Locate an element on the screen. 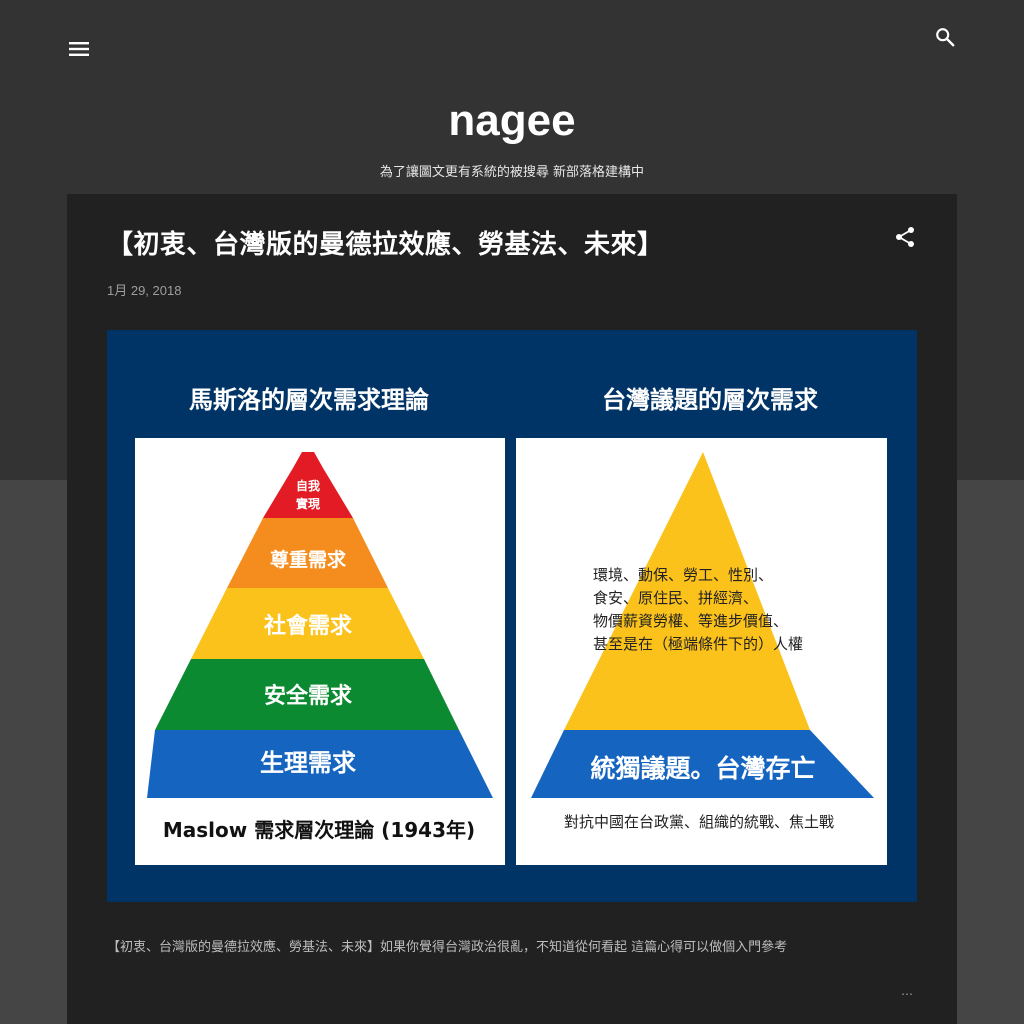 The height and width of the screenshot is (1024, 1024). left-heading: 馬斯洛的層次需求理論 is located at coordinates (309, 400).